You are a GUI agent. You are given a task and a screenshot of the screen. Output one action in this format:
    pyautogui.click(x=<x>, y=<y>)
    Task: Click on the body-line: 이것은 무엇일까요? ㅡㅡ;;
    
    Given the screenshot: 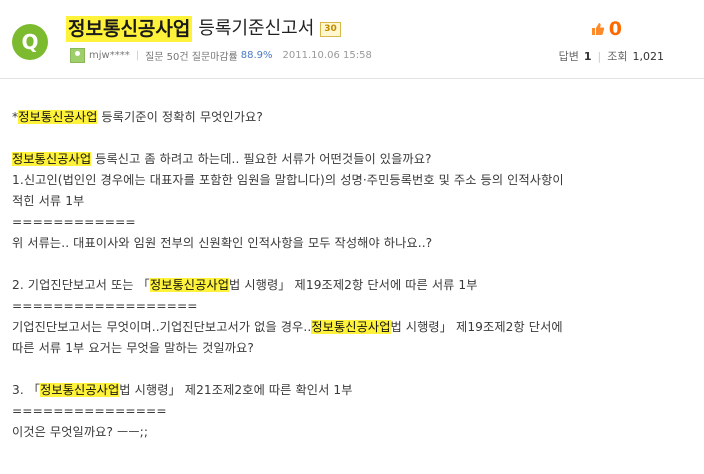 What is the action you would take?
    pyautogui.click(x=80, y=432)
    